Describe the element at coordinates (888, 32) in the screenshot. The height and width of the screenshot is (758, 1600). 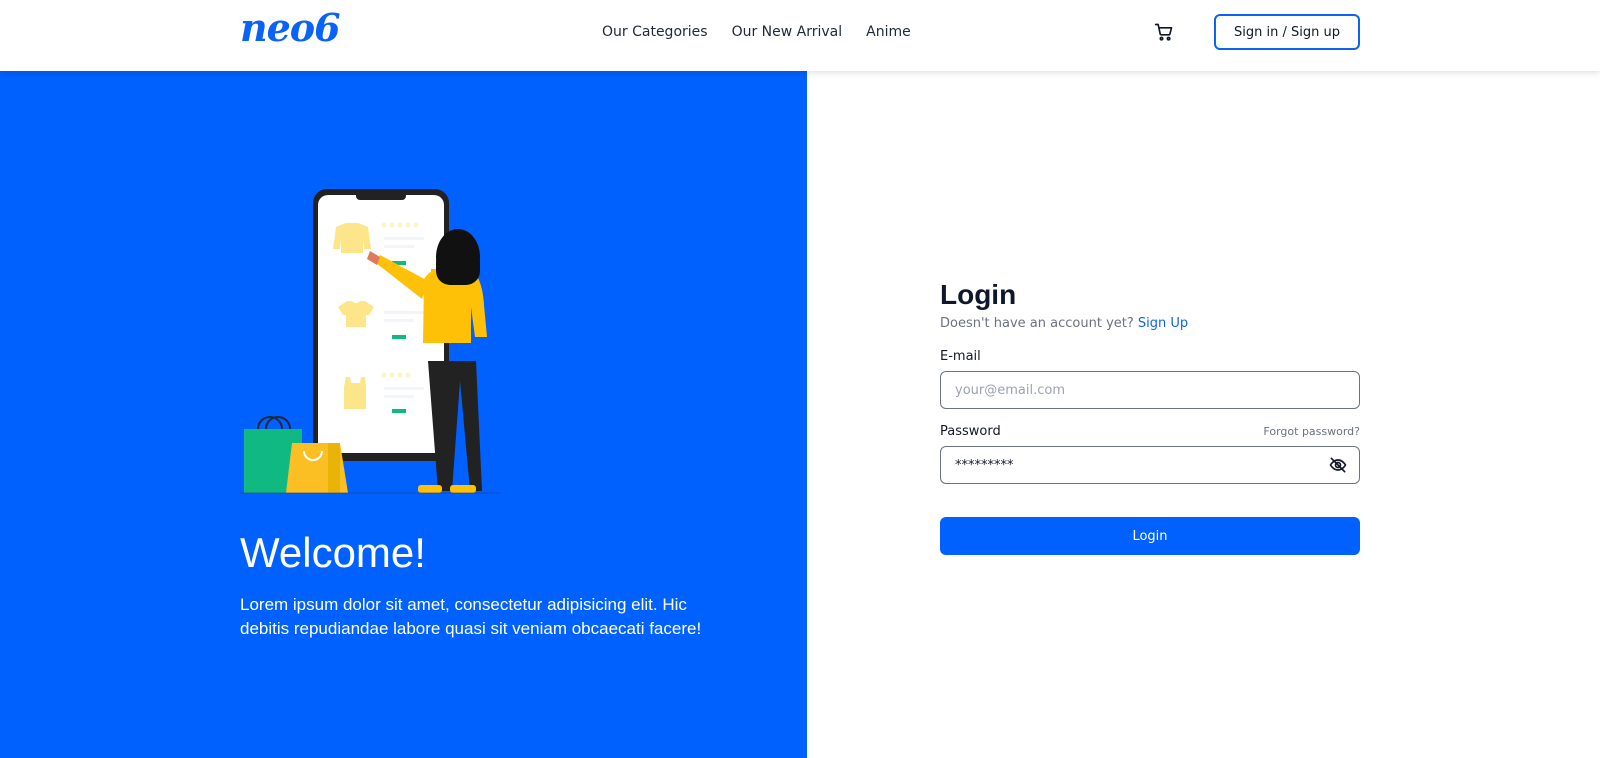
I see `nav-link-anime: Anime` at that location.